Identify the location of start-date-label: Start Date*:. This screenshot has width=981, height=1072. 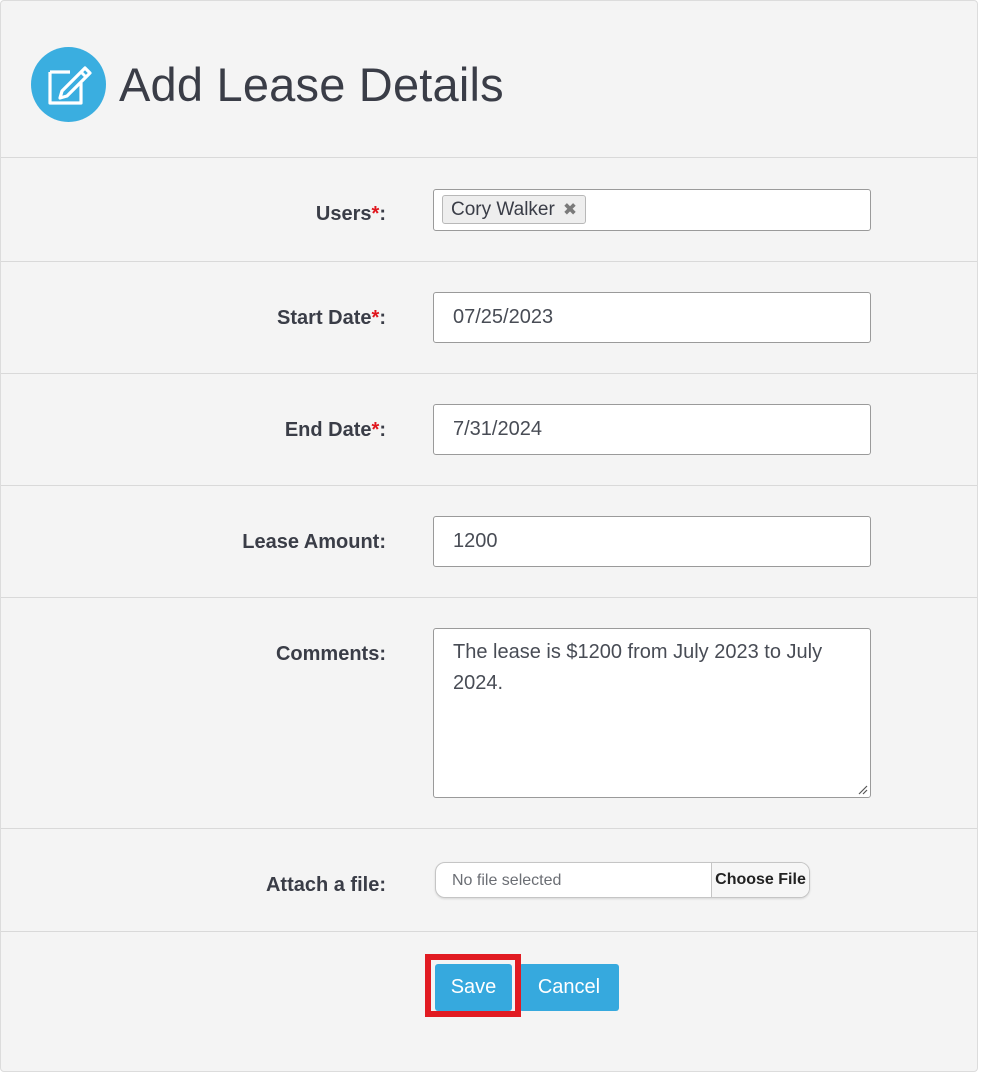
(331, 318).